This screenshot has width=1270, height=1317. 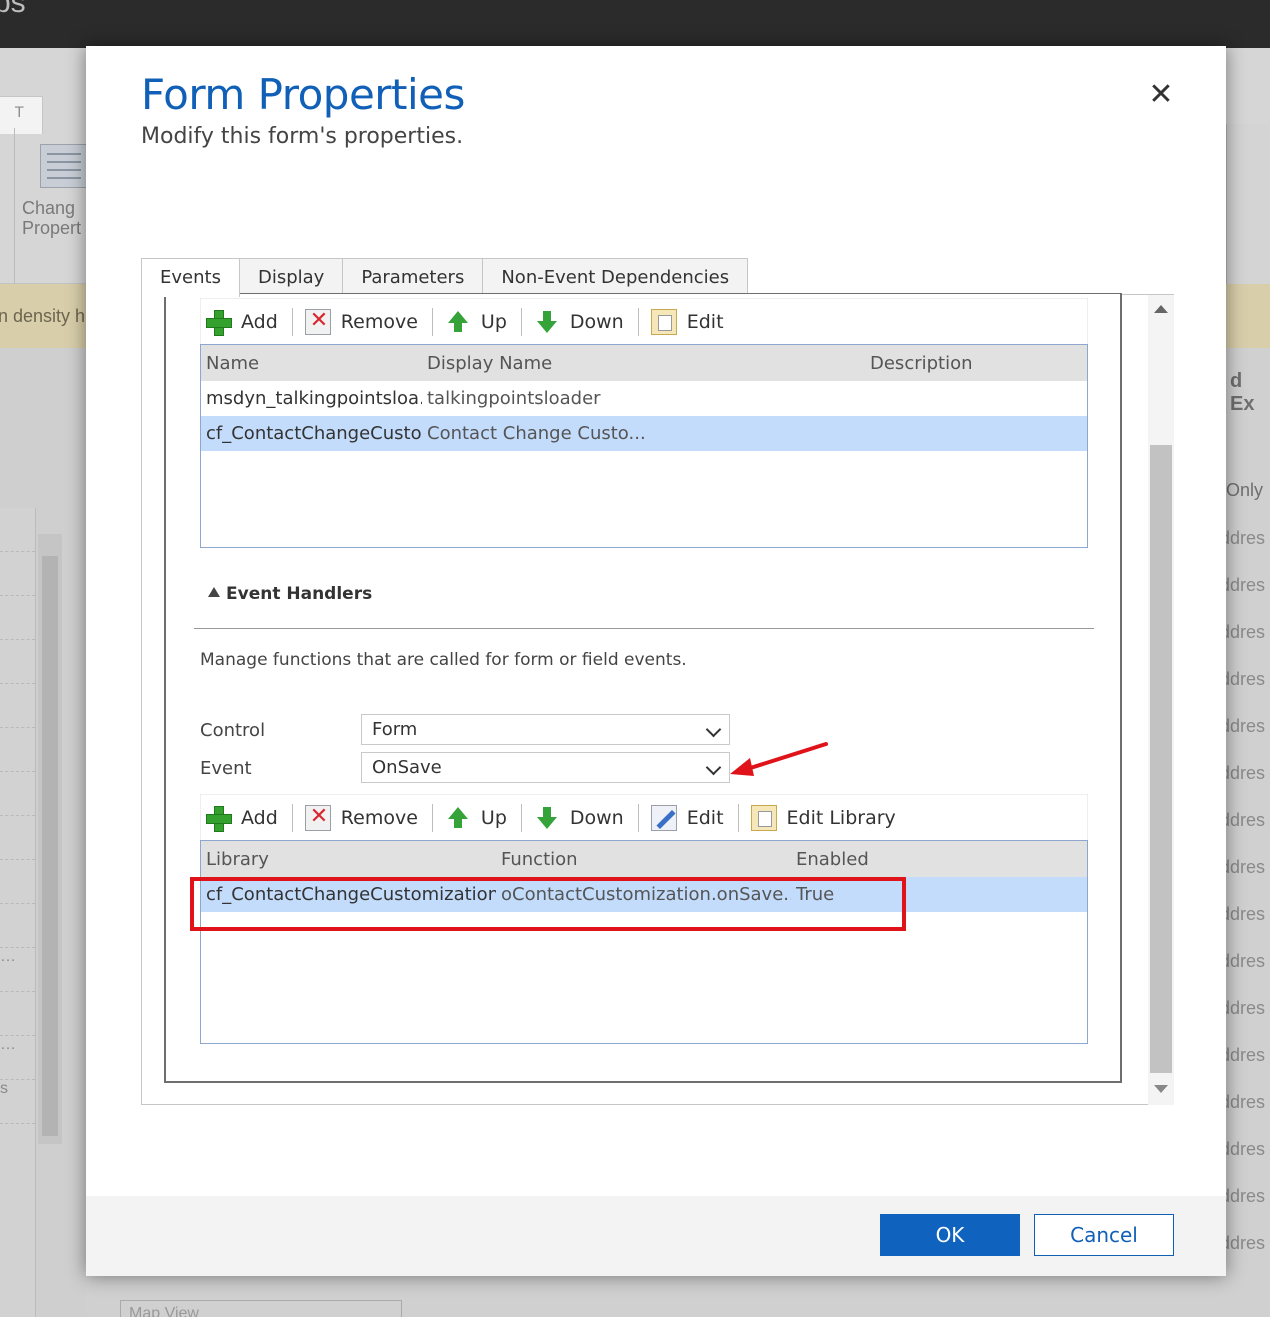 I want to click on event-select-value: OnSave, so click(x=407, y=767).